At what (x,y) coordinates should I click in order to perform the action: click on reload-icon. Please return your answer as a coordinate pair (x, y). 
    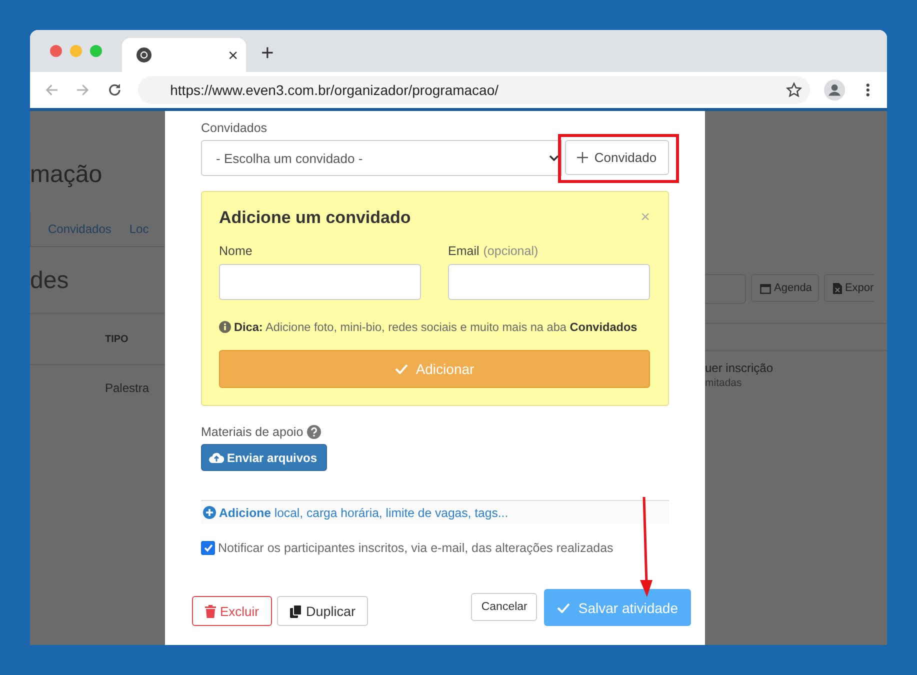
    Looking at the image, I should click on (114, 90).